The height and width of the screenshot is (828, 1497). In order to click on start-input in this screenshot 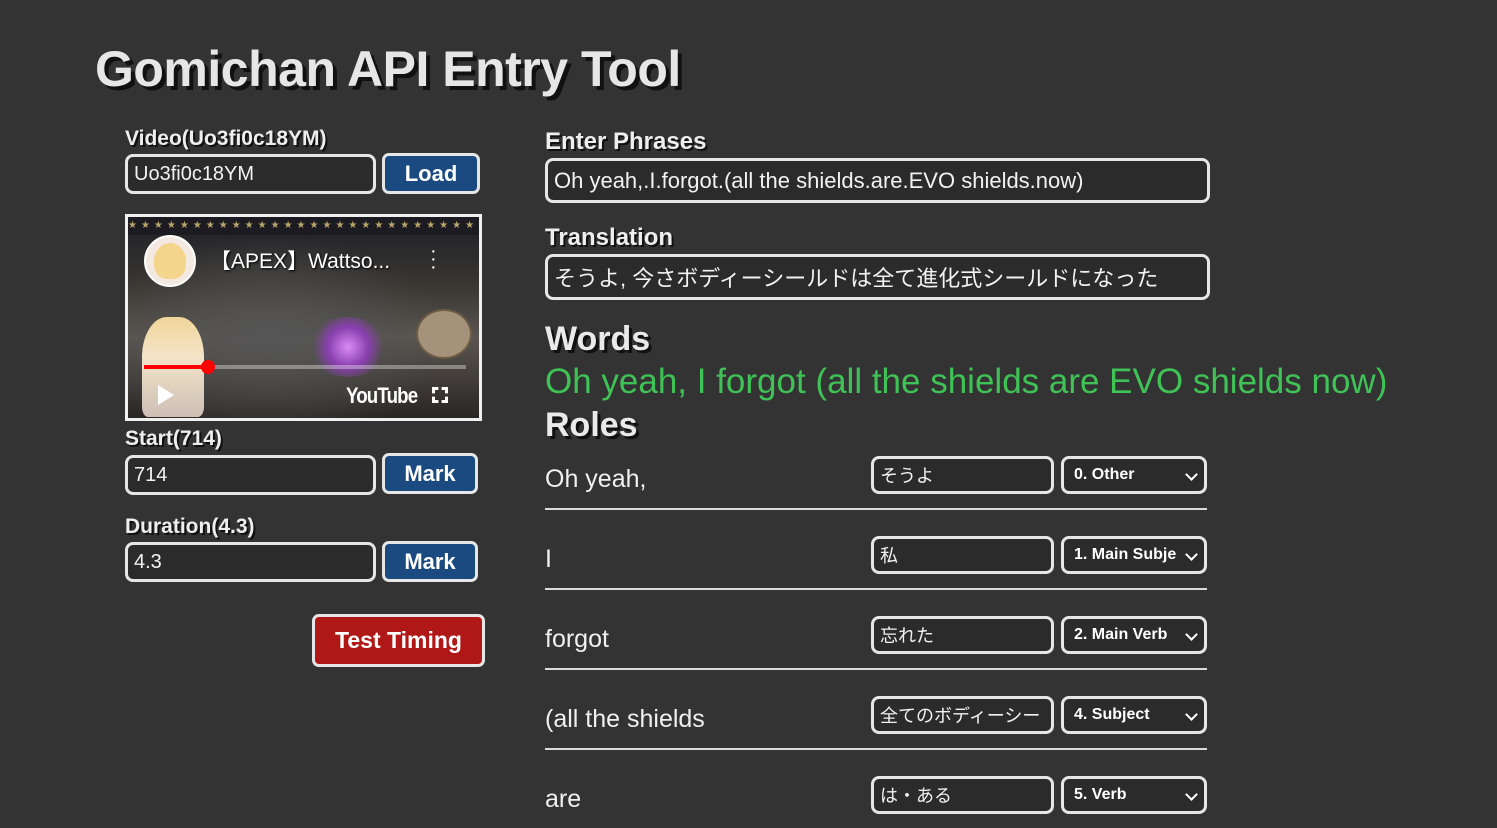, I will do `click(250, 475)`.